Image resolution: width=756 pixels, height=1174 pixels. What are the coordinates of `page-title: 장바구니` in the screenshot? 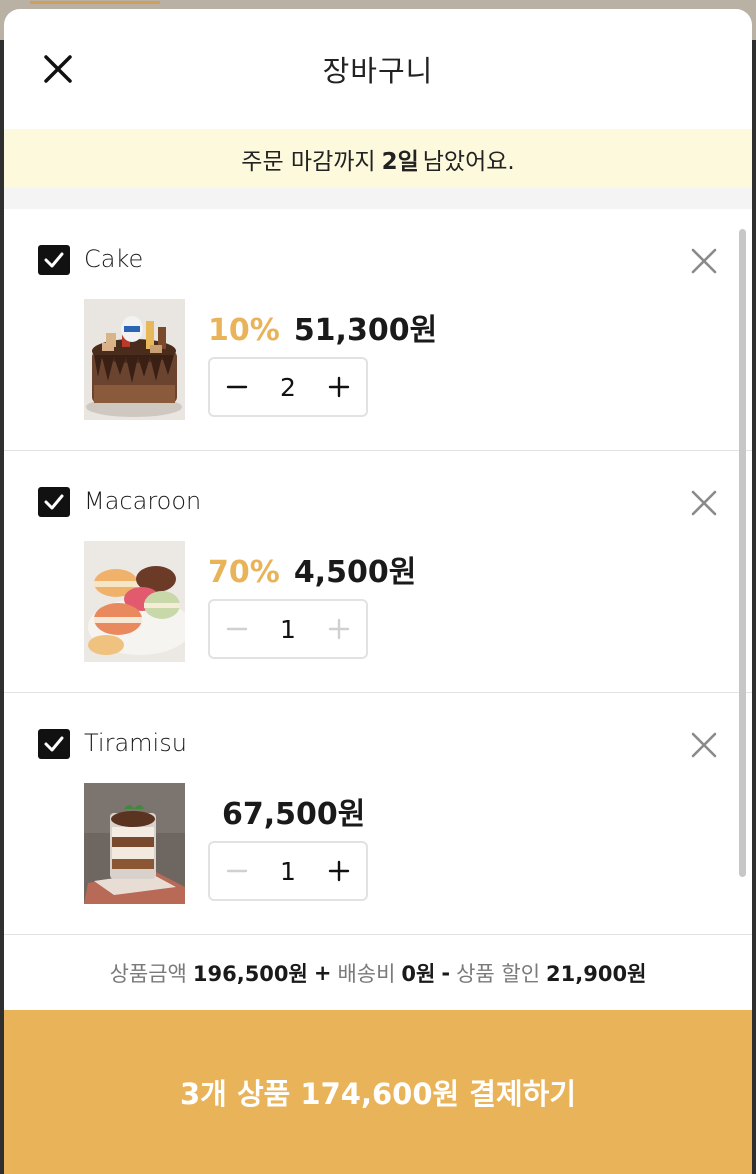 It's located at (378, 71).